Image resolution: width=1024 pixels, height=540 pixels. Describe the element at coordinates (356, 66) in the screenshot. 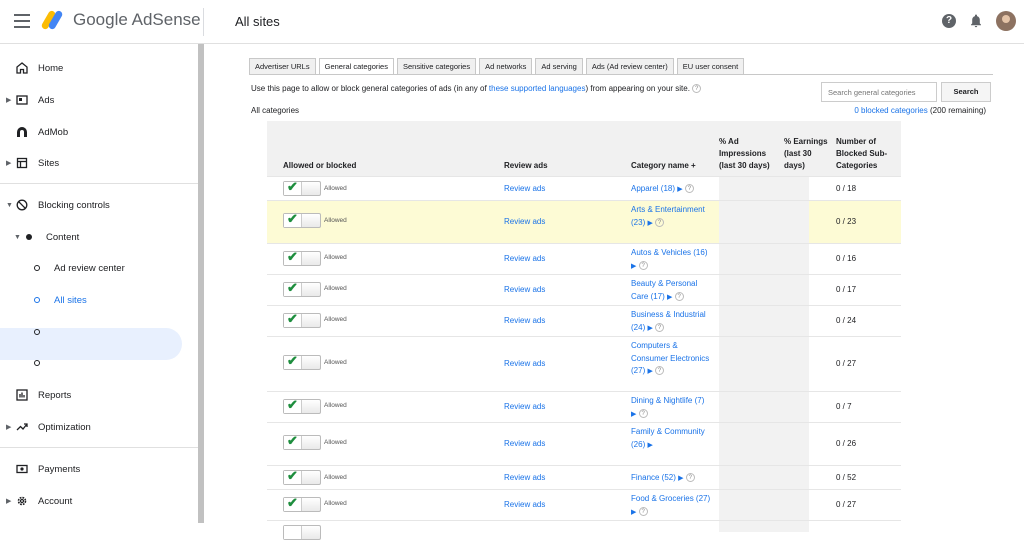

I see `tab-general-categories: General categories` at that location.